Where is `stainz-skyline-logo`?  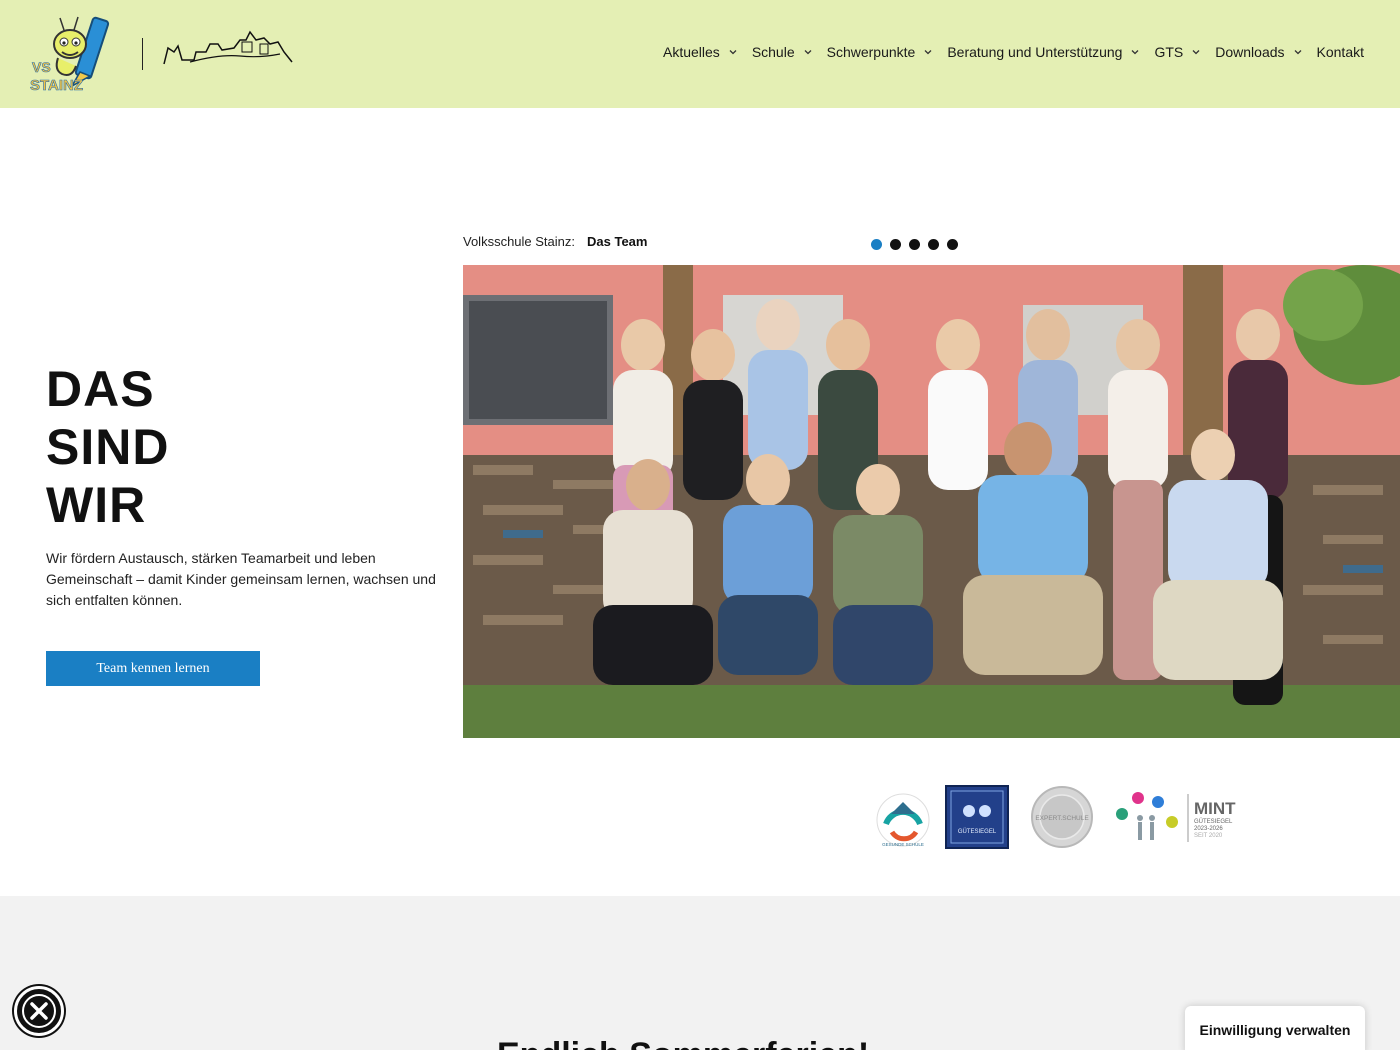 stainz-skyline-logo is located at coordinates (228, 47).